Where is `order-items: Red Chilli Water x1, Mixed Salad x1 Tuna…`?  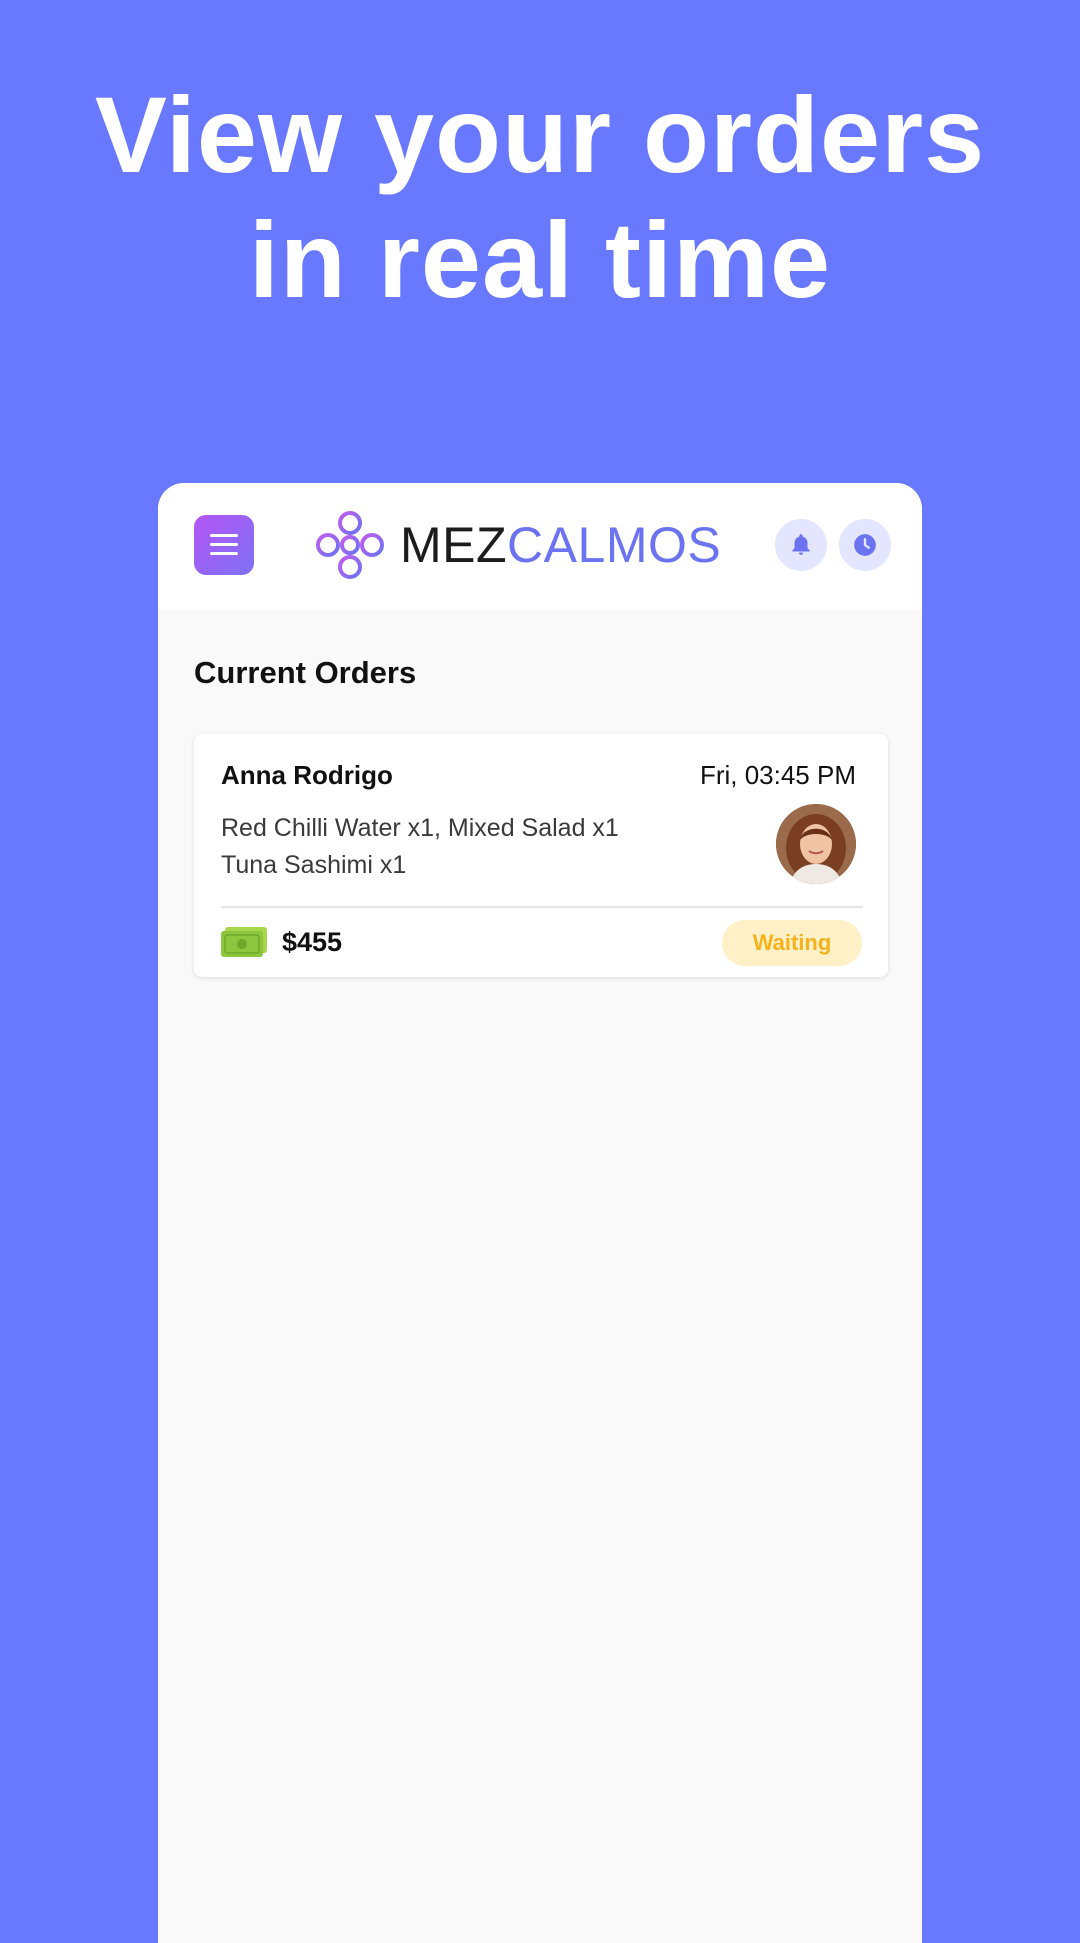 order-items: Red Chilli Water x1, Mixed Salad x1 Tuna… is located at coordinates (481, 847).